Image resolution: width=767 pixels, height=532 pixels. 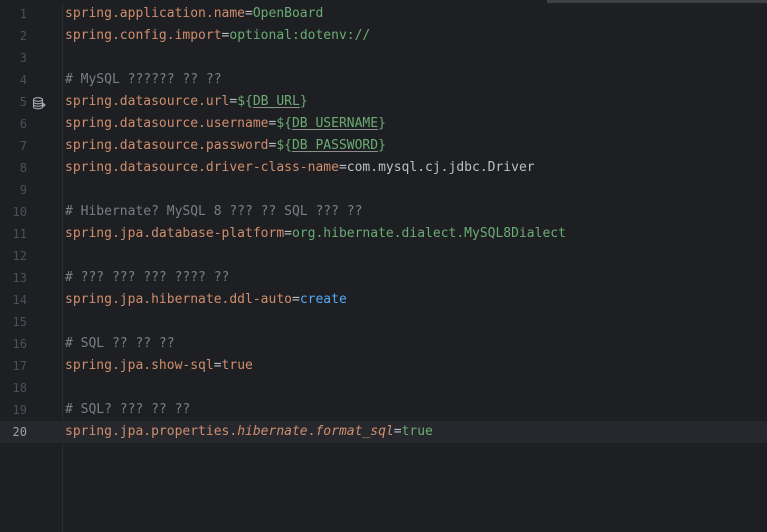 What do you see at coordinates (272, 431) in the screenshot?
I see `property-key-italic: hibernate` at bounding box center [272, 431].